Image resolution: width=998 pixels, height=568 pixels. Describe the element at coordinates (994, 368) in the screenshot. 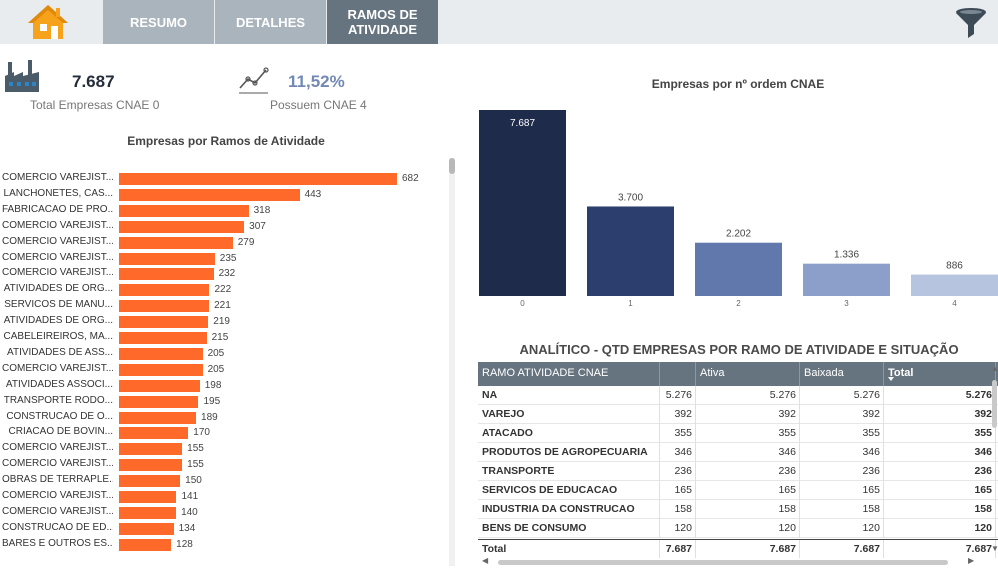

I see `scroll-up-icon: ▲` at that location.